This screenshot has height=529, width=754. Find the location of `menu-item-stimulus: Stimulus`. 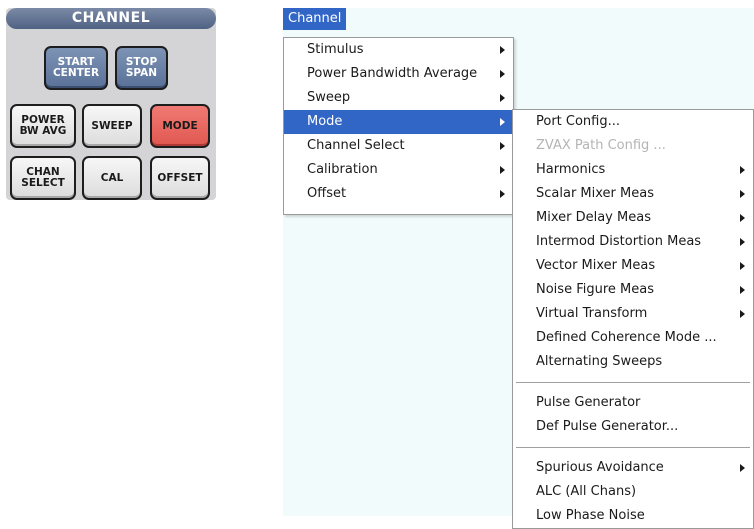

menu-item-stimulus: Stimulus is located at coordinates (398, 50).